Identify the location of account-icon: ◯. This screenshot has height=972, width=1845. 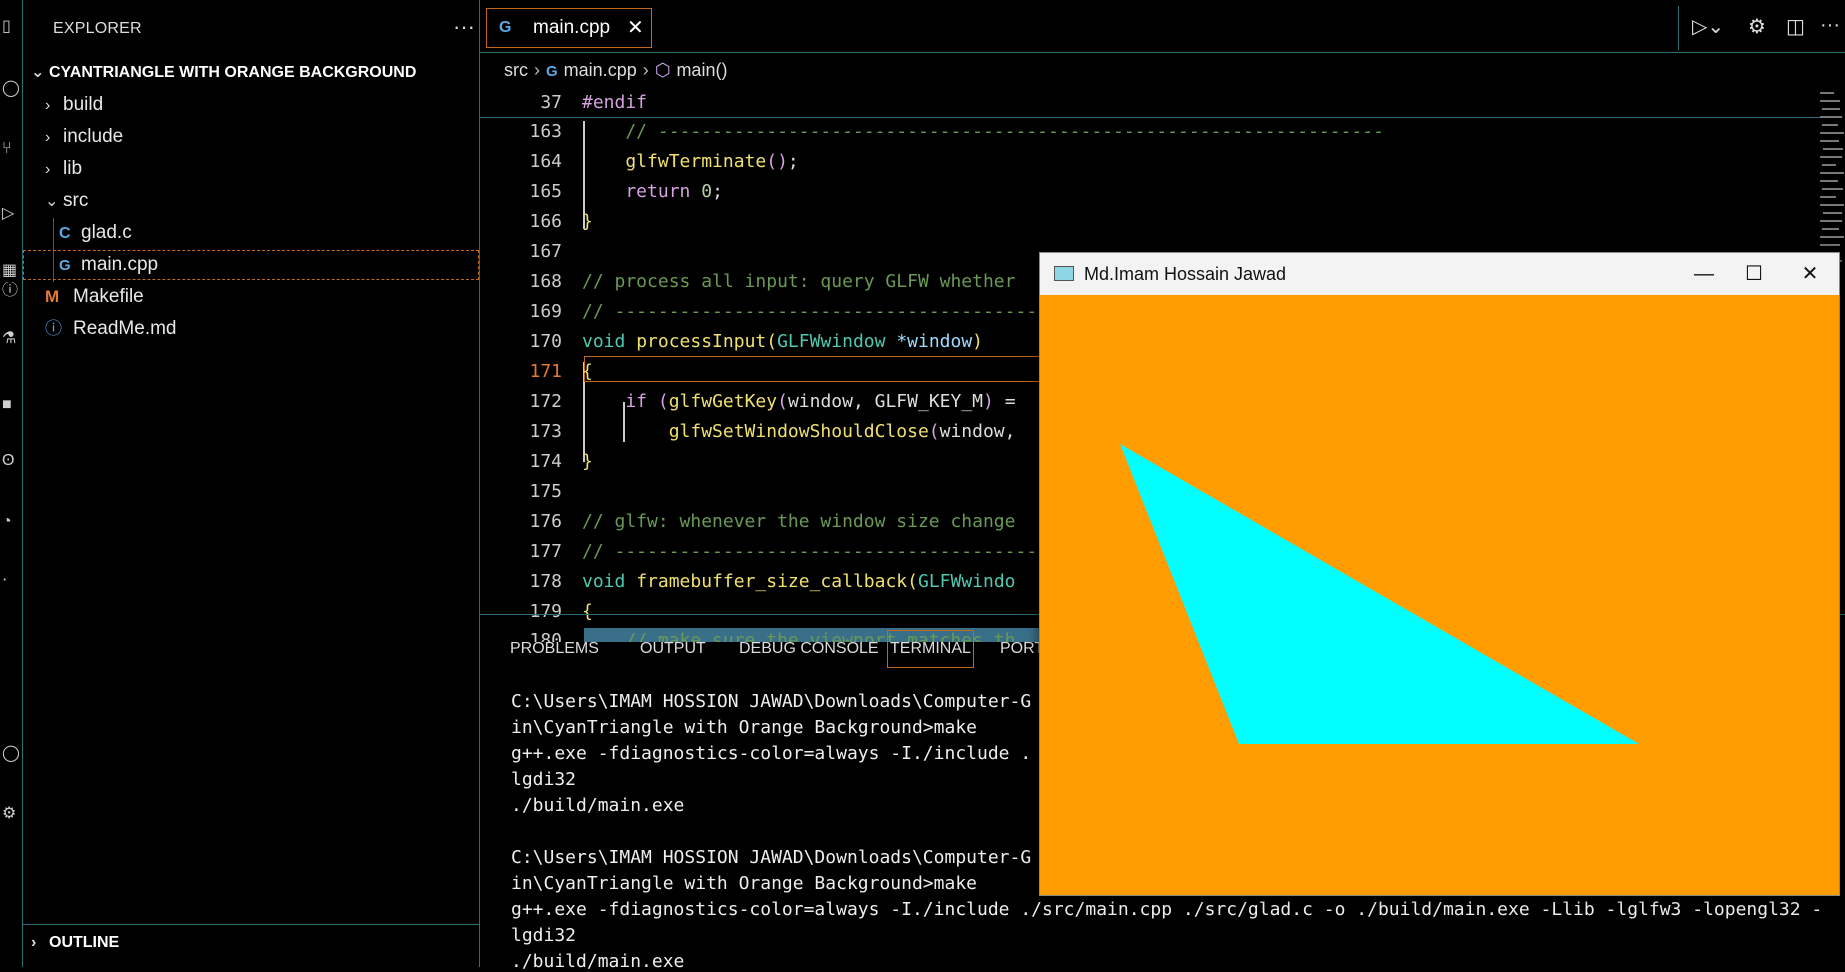
(11, 754).